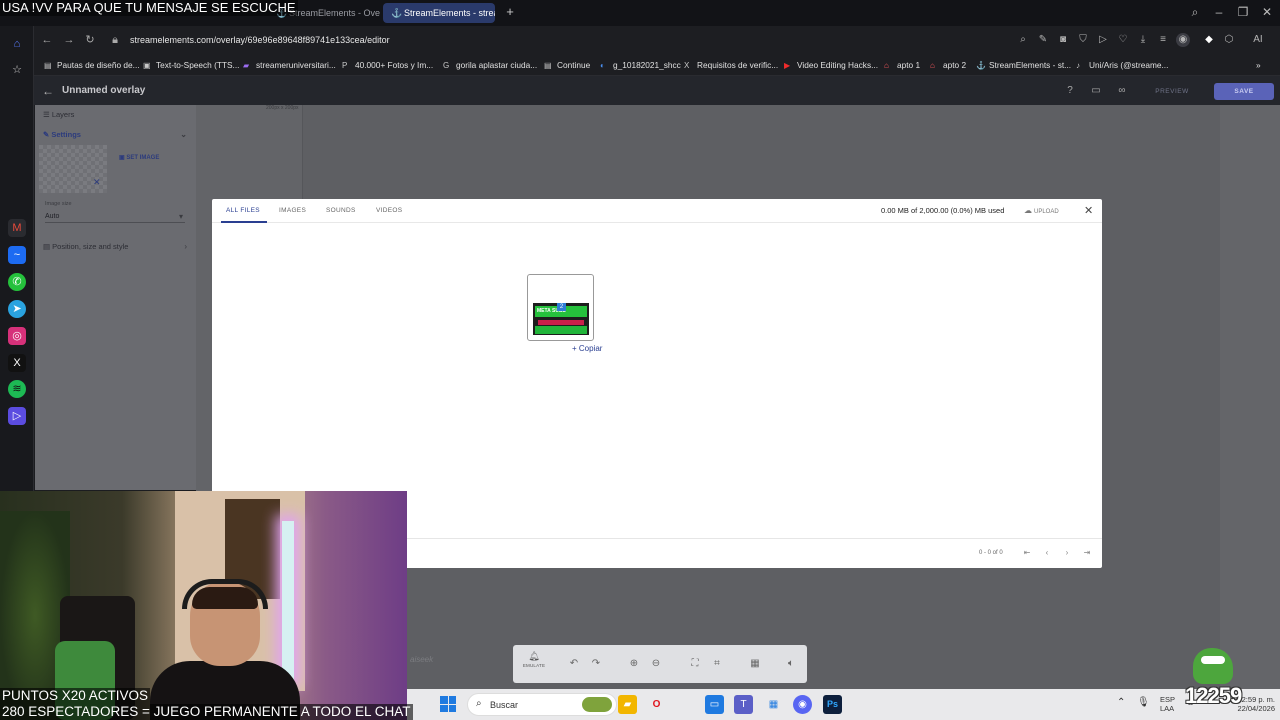 Image resolution: width=1280 pixels, height=720 pixels. What do you see at coordinates (948, 65) in the screenshot?
I see `bookmark-item: ⌂ apto 2` at bounding box center [948, 65].